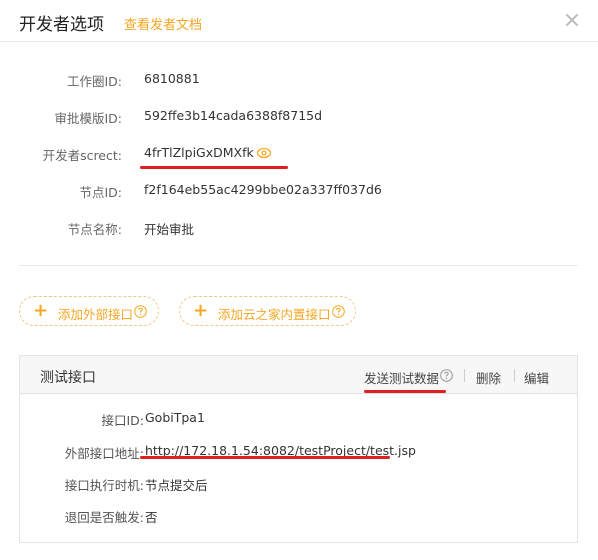 This screenshot has height=560, width=598. Describe the element at coordinates (299, 79) in the screenshot. I see `info-row-workcircle-id: 工作圈ID: 6810881` at that location.